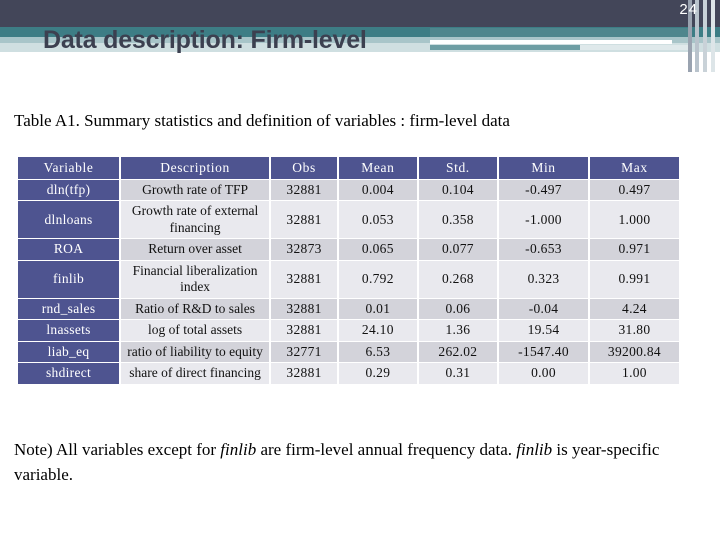  Describe the element at coordinates (69, 249) in the screenshot. I see `cell-variable: ROA` at that location.